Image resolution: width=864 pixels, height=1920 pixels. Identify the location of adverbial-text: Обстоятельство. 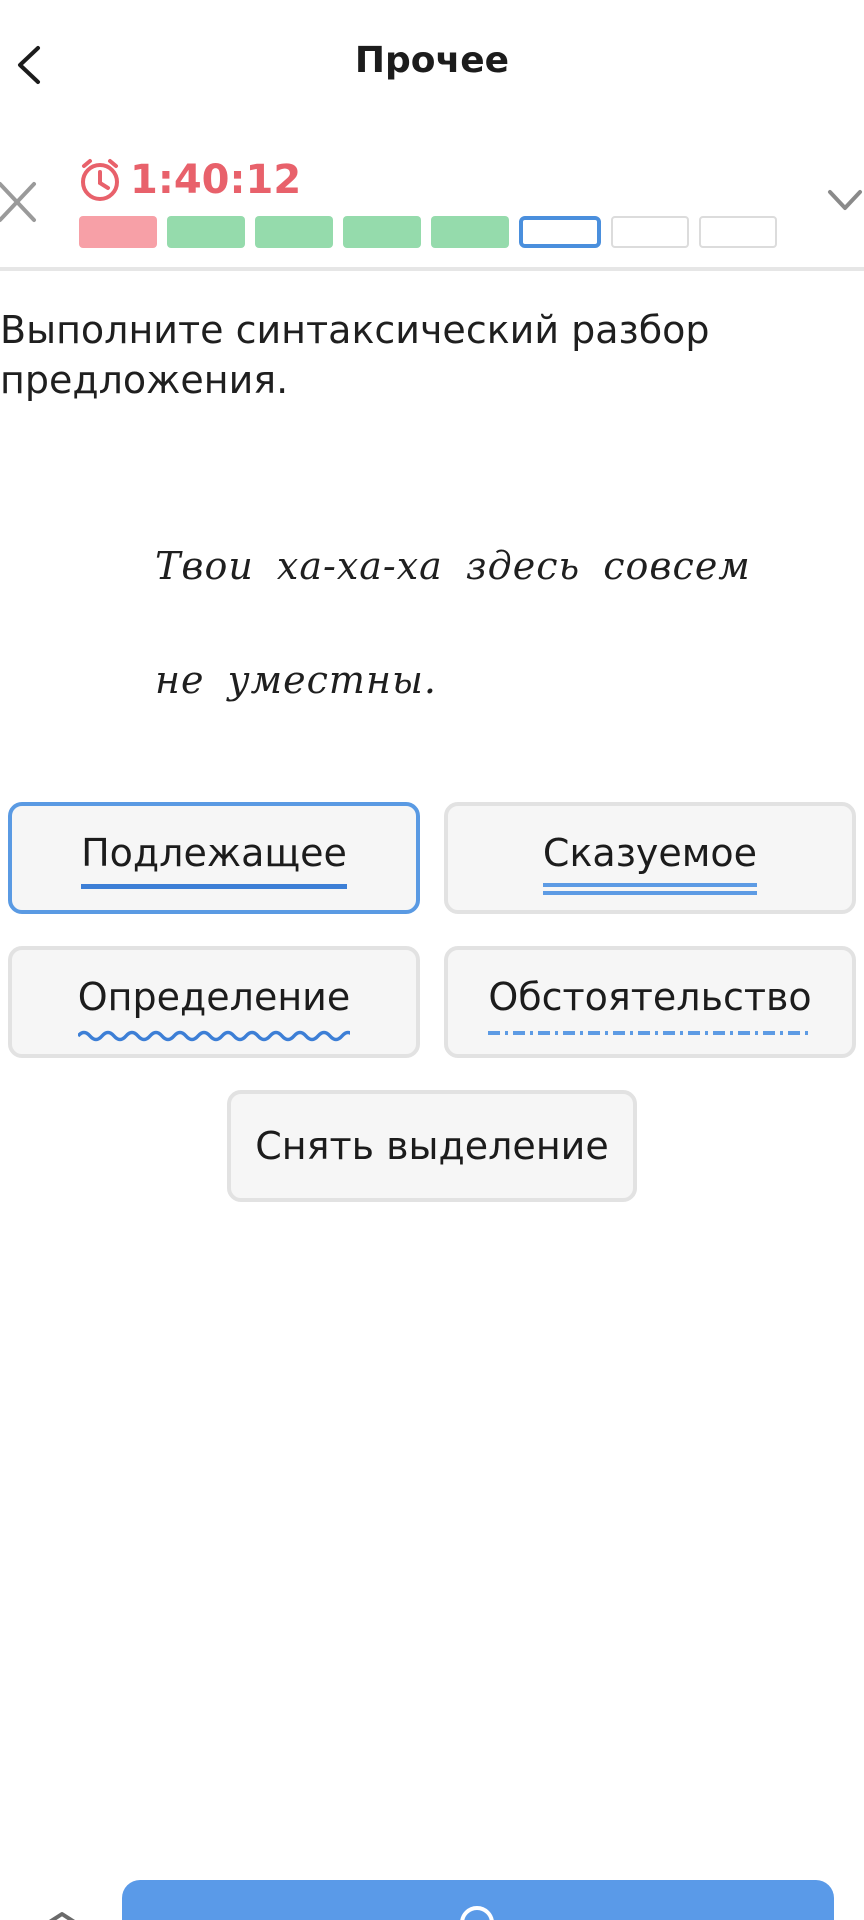
(650, 997).